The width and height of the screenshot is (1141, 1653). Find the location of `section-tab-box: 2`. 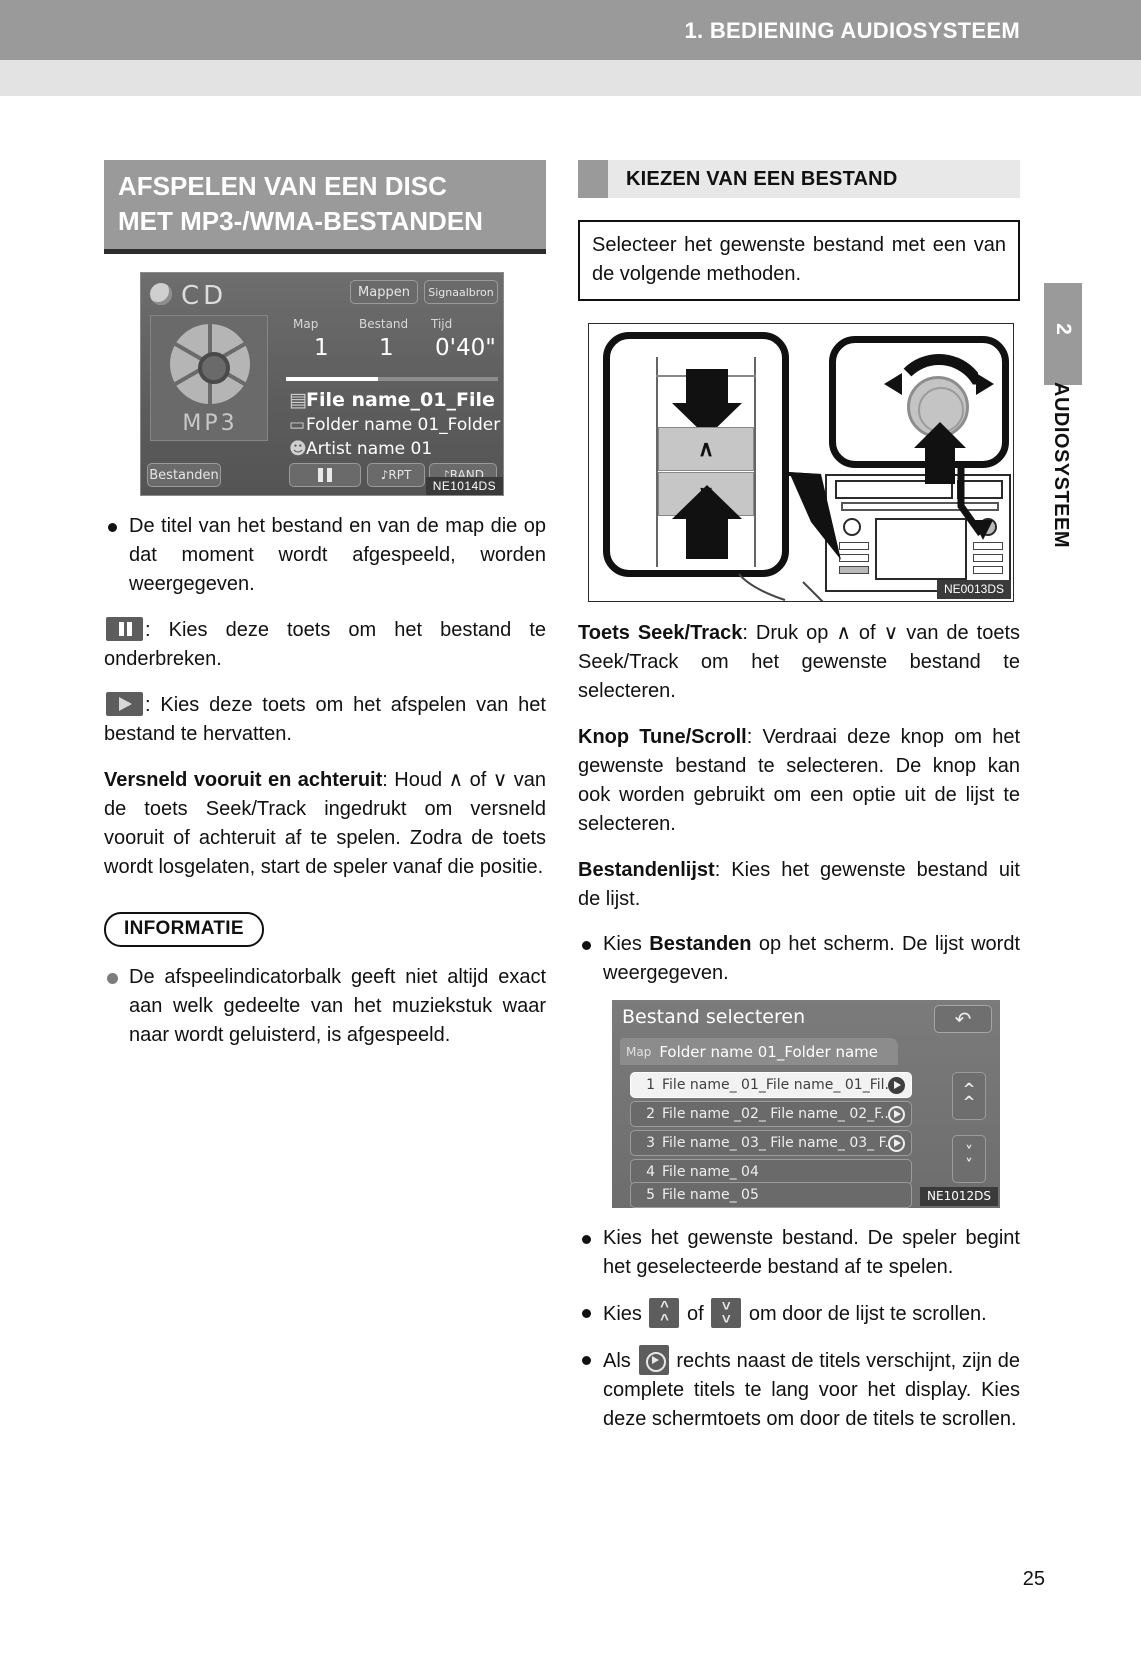

section-tab-box: 2 is located at coordinates (1063, 334).